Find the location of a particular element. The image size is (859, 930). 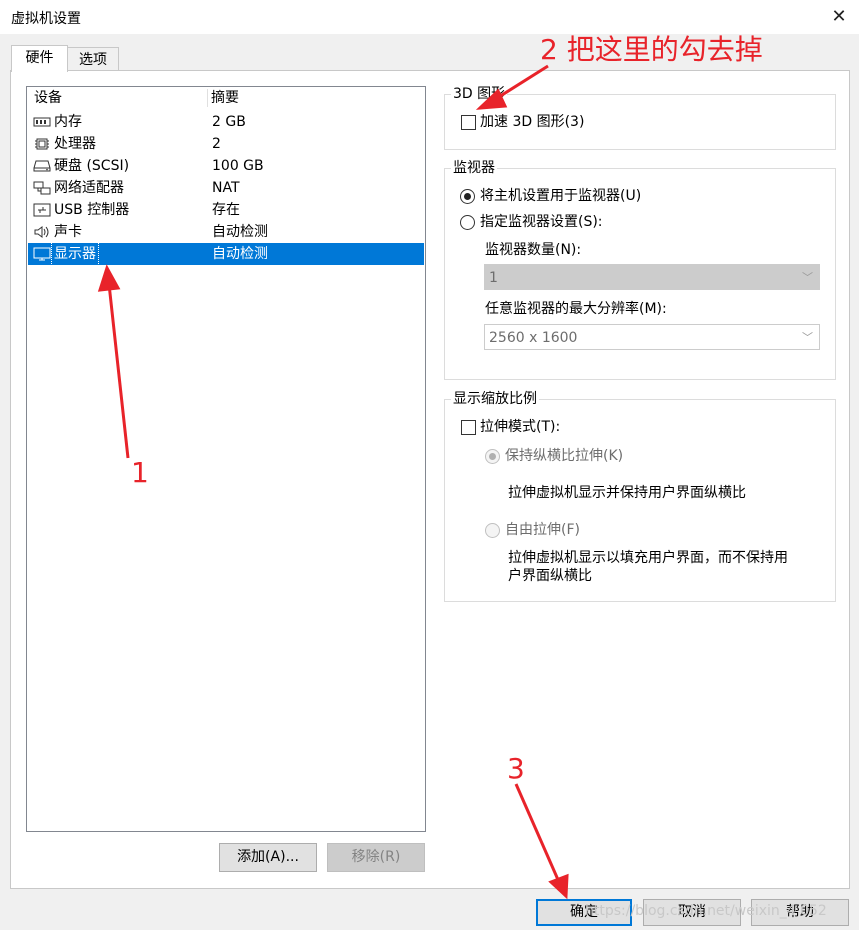

device-row-usb-controller: USB 控制器 存在 is located at coordinates (226, 210).